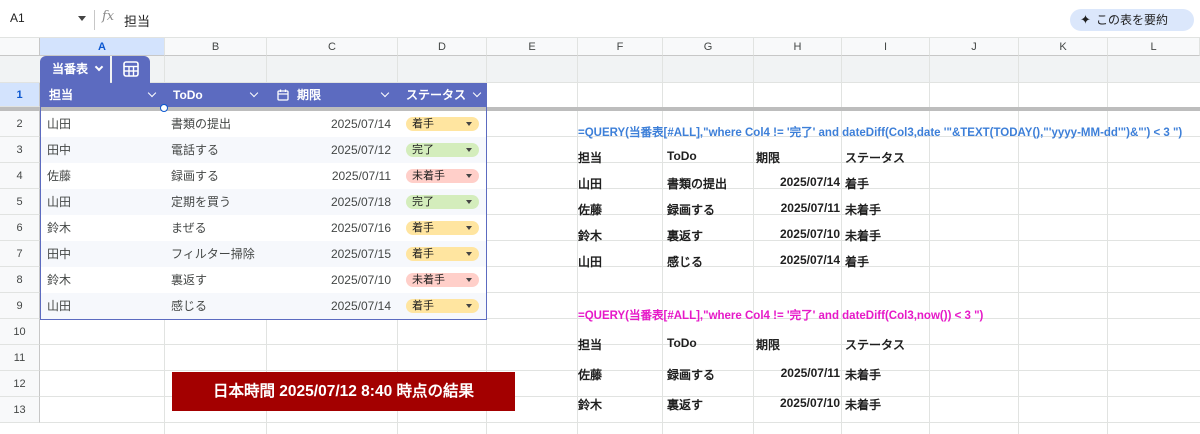 The width and height of the screenshot is (1200, 434). What do you see at coordinates (75, 69) in the screenshot?
I see `table-name-chip: 当番表` at bounding box center [75, 69].